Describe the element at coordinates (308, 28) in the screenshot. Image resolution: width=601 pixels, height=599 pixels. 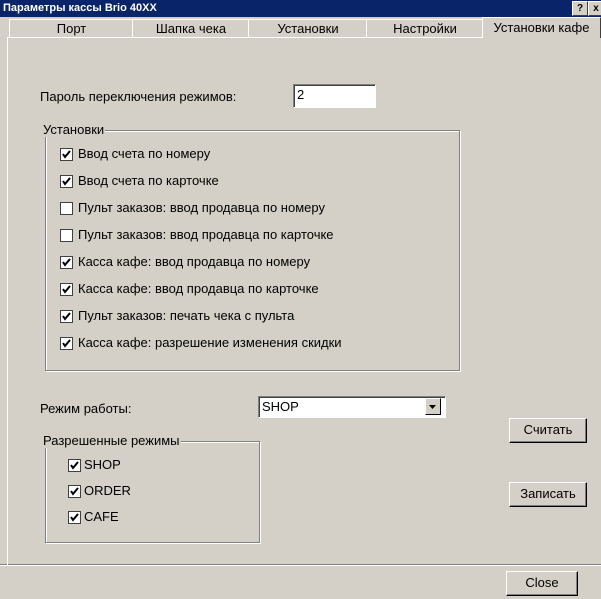
I see `tab-settings: Установки` at that location.